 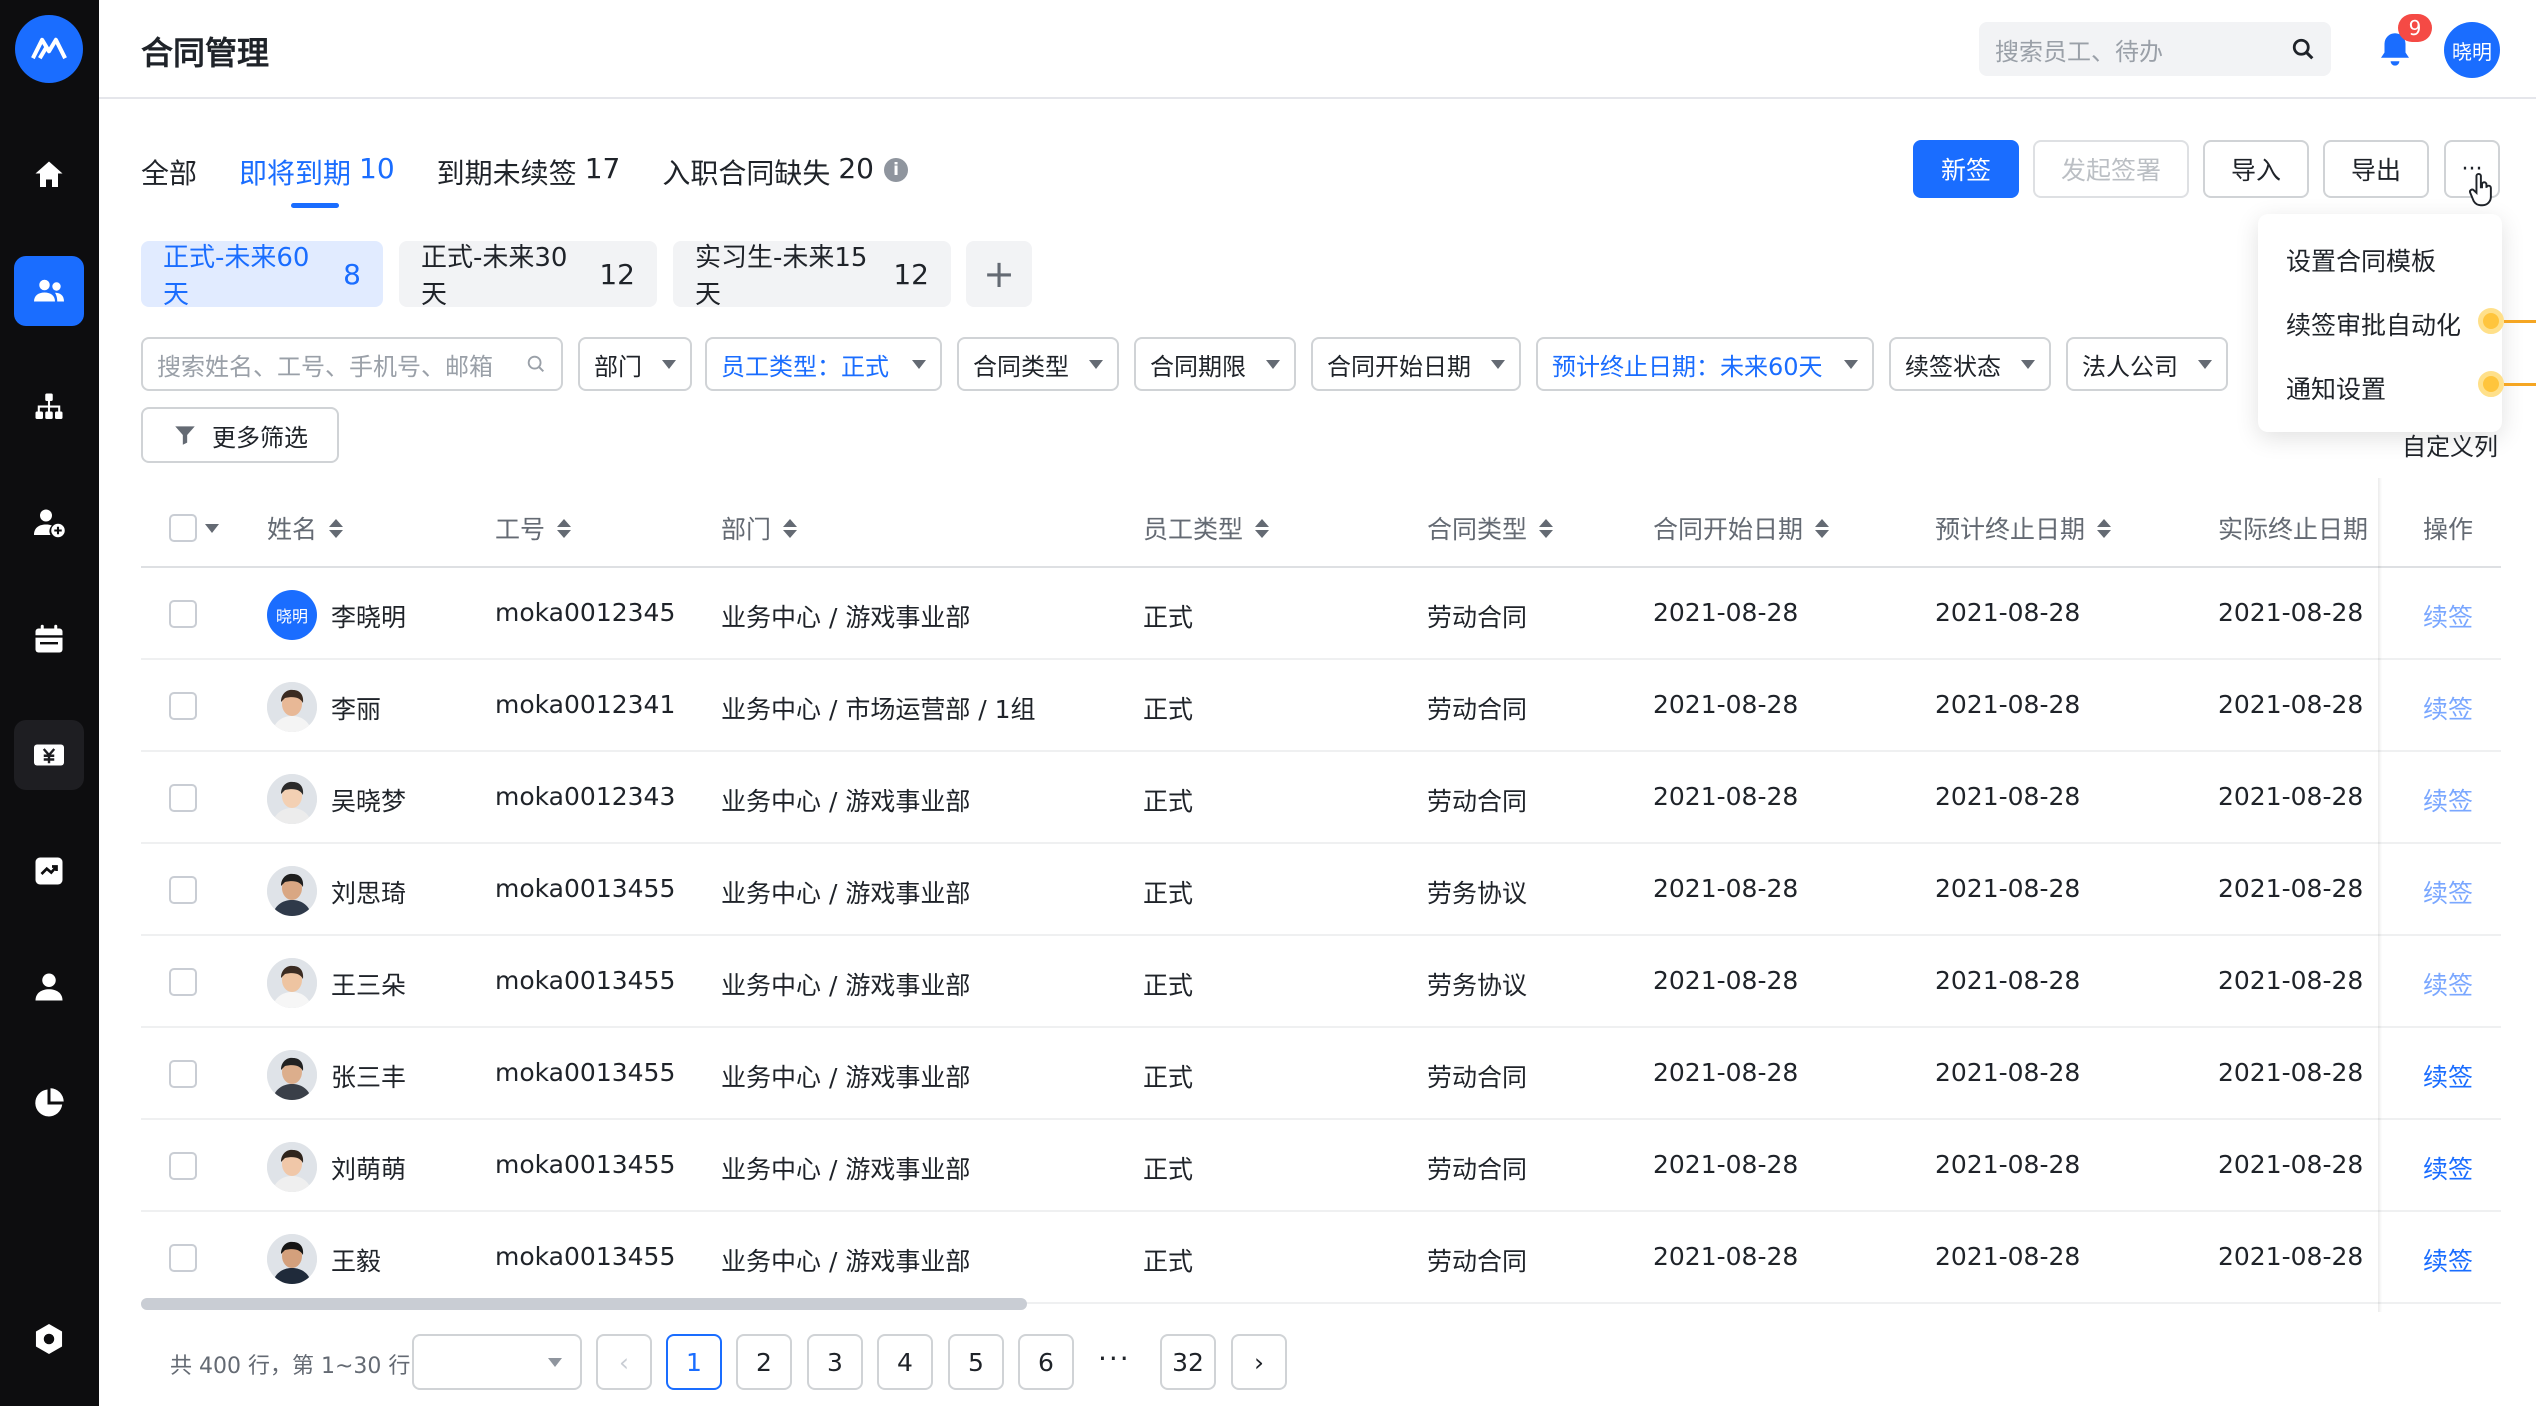 I want to click on cell-name: 刘思琦, so click(x=368, y=892).